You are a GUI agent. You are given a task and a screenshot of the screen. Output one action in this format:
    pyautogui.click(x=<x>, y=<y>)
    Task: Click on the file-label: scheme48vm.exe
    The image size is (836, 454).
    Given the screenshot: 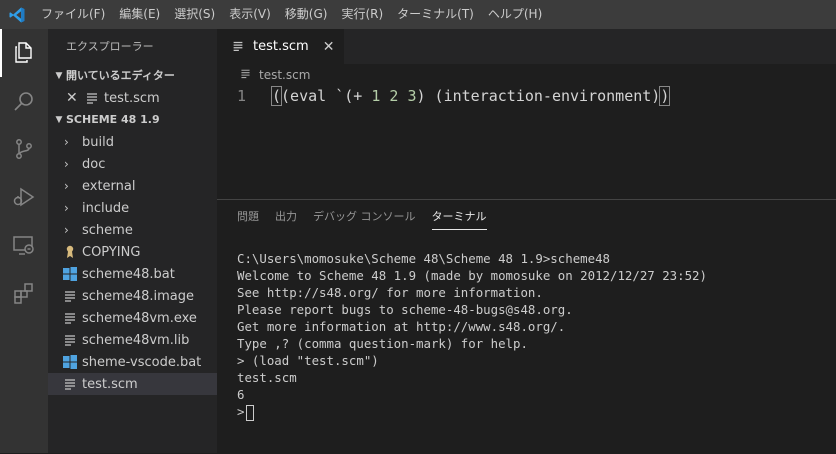 What is the action you would take?
    pyautogui.click(x=139, y=318)
    